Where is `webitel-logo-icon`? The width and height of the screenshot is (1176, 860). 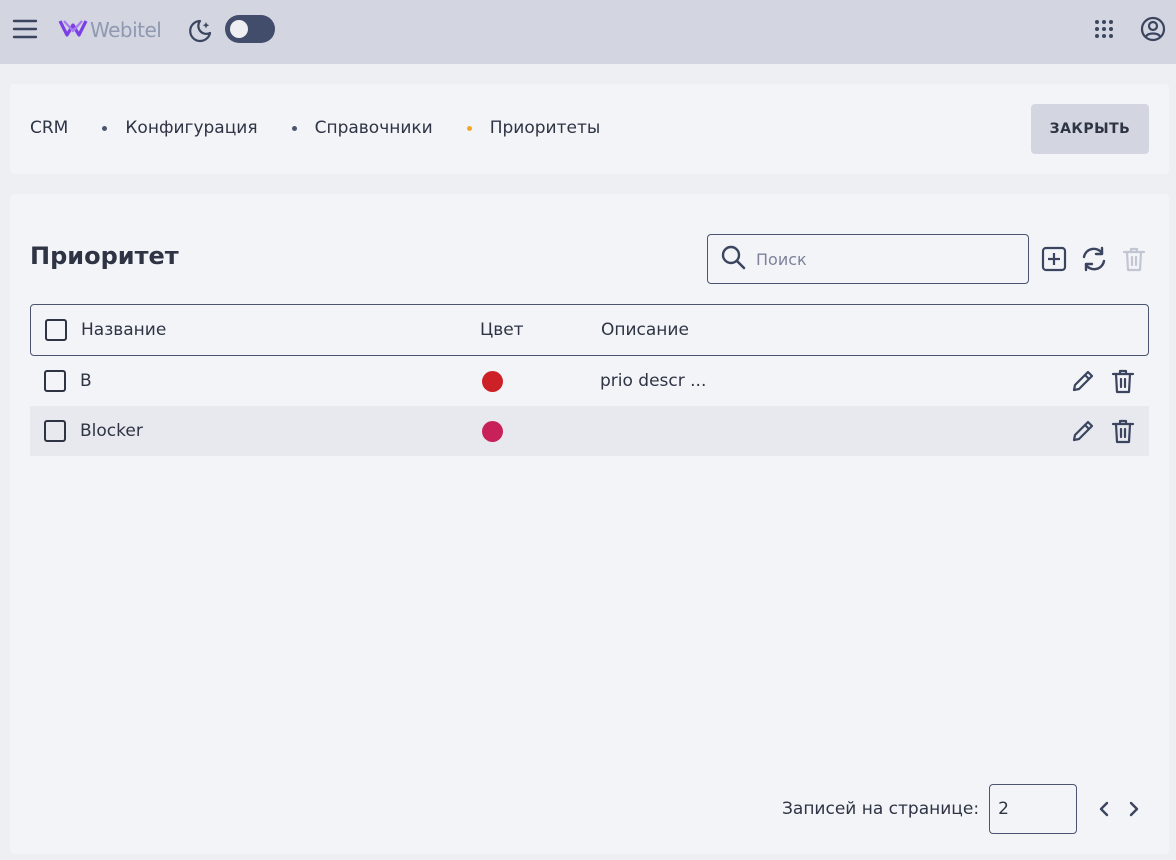 webitel-logo-icon is located at coordinates (73, 30).